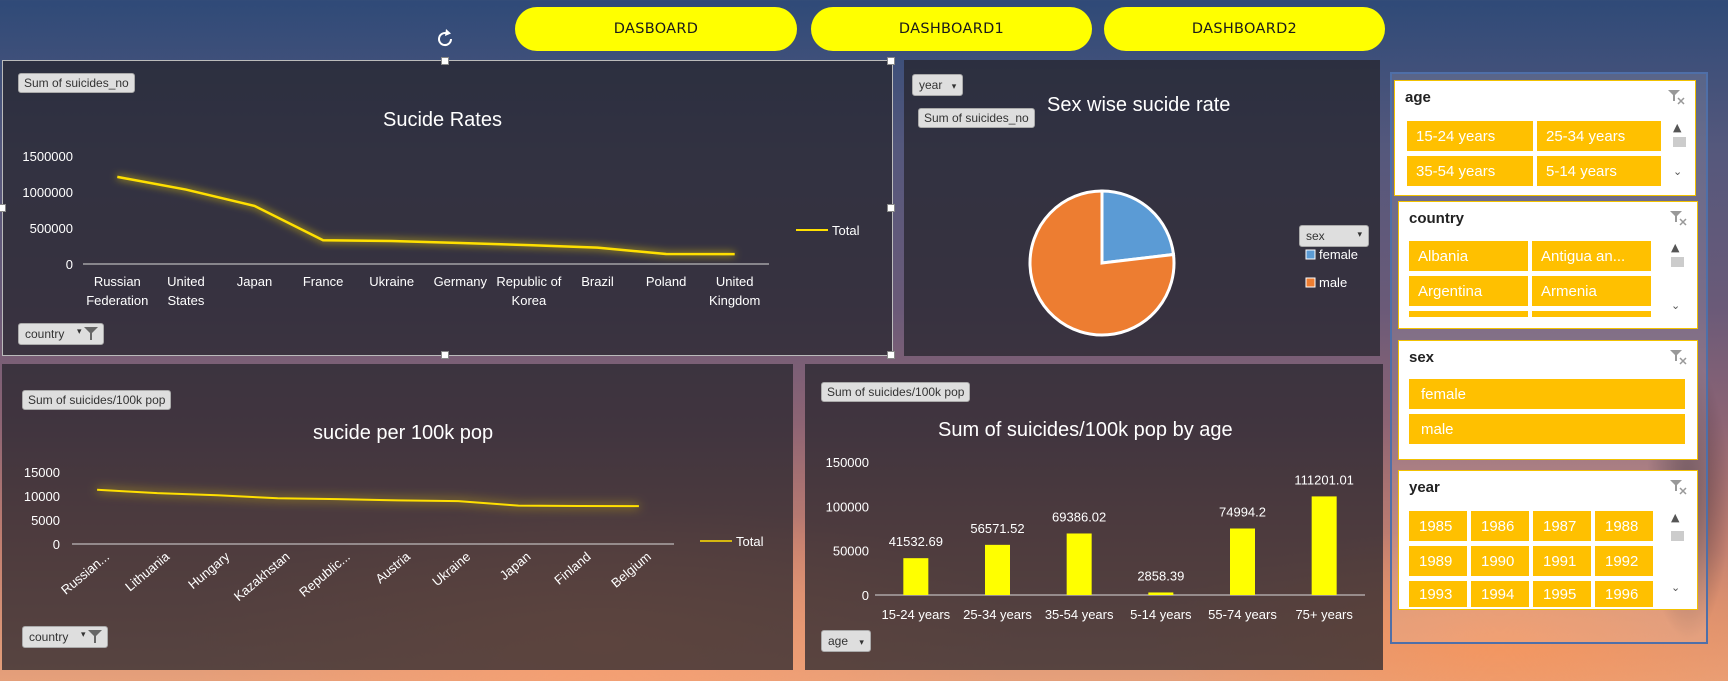 This screenshot has height=681, width=1728. I want to click on slicer-item: 1992, so click(1624, 561).